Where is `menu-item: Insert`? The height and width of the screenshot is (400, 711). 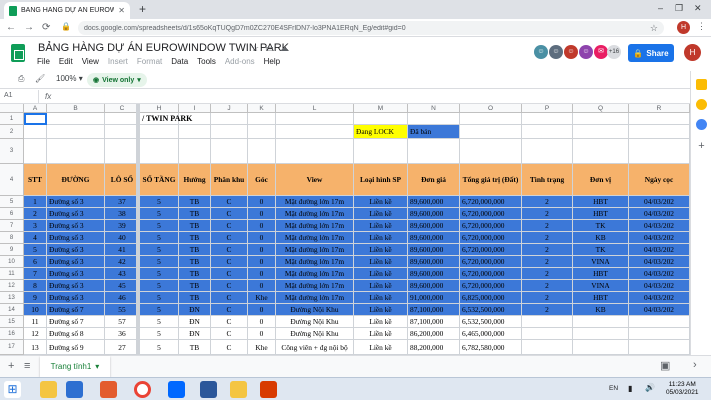 menu-item: Insert is located at coordinates (118, 61).